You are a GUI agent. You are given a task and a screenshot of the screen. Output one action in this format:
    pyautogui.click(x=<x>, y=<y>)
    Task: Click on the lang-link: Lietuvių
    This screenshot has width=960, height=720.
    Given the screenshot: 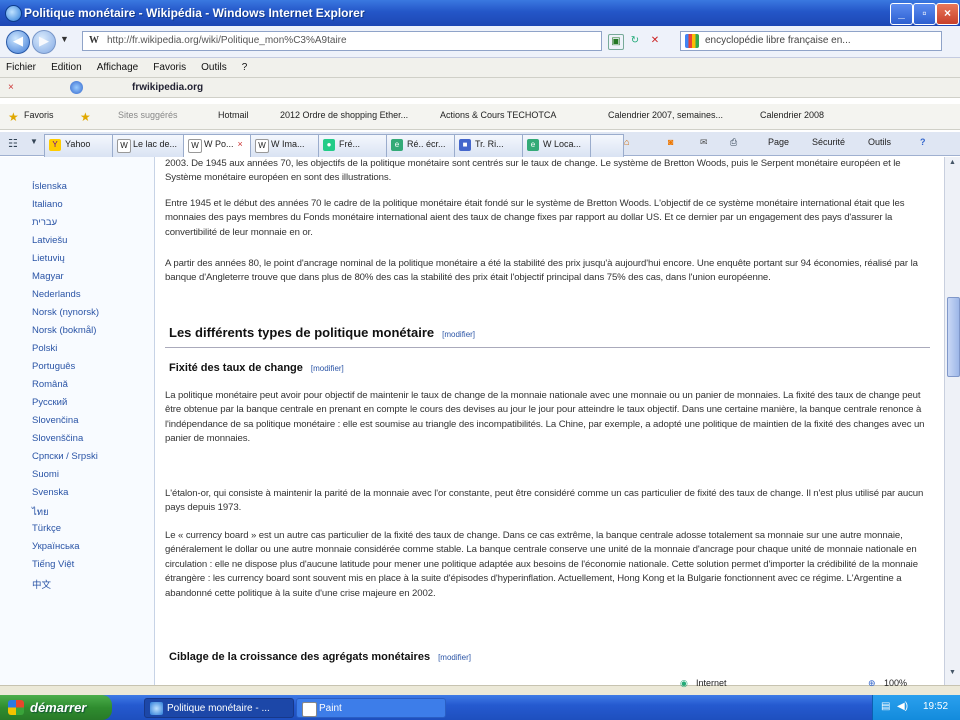 What is the action you would take?
    pyautogui.click(x=48, y=258)
    